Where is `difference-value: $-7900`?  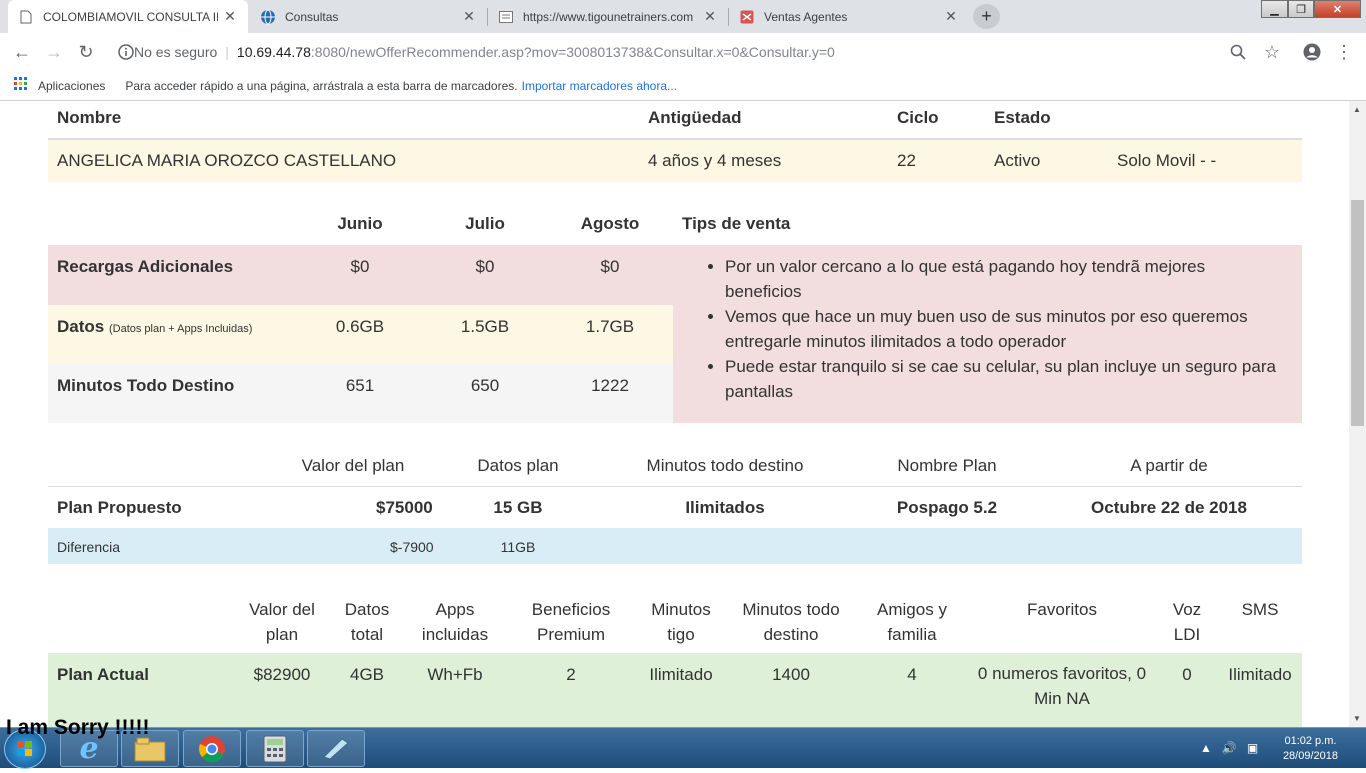
difference-value: $-7900 is located at coordinates (412, 547).